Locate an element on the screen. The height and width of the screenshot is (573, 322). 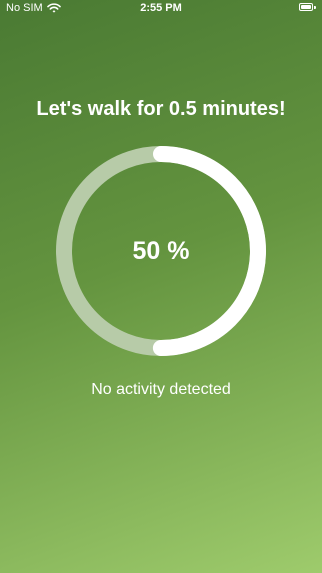
battery-fill is located at coordinates (306, 7).